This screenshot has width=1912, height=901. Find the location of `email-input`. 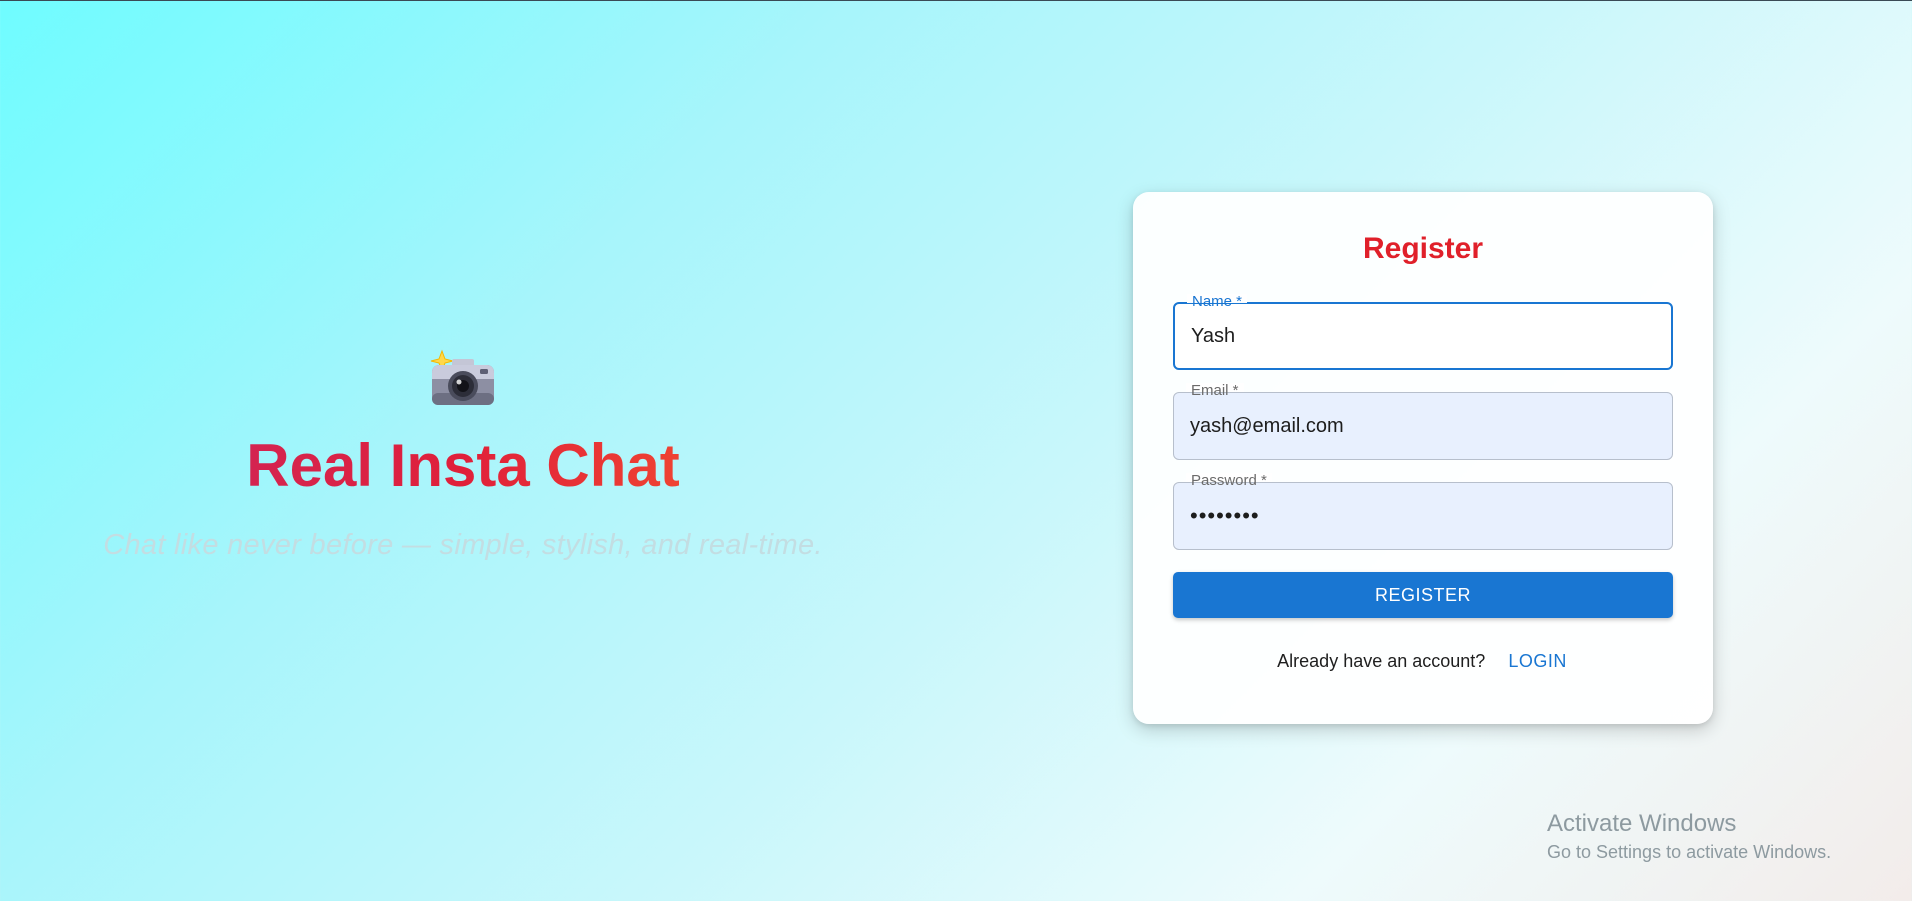

email-input is located at coordinates (1423, 426).